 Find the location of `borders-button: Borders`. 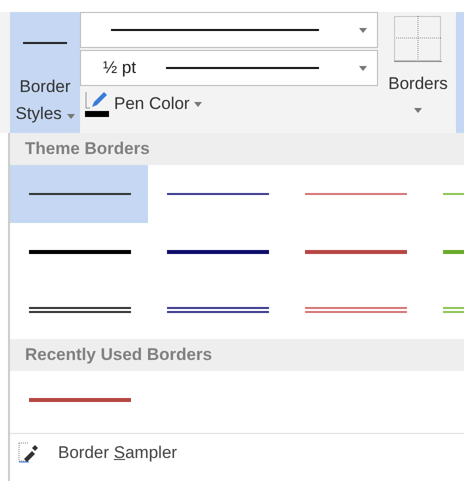

borders-button: Borders is located at coordinates (418, 72).